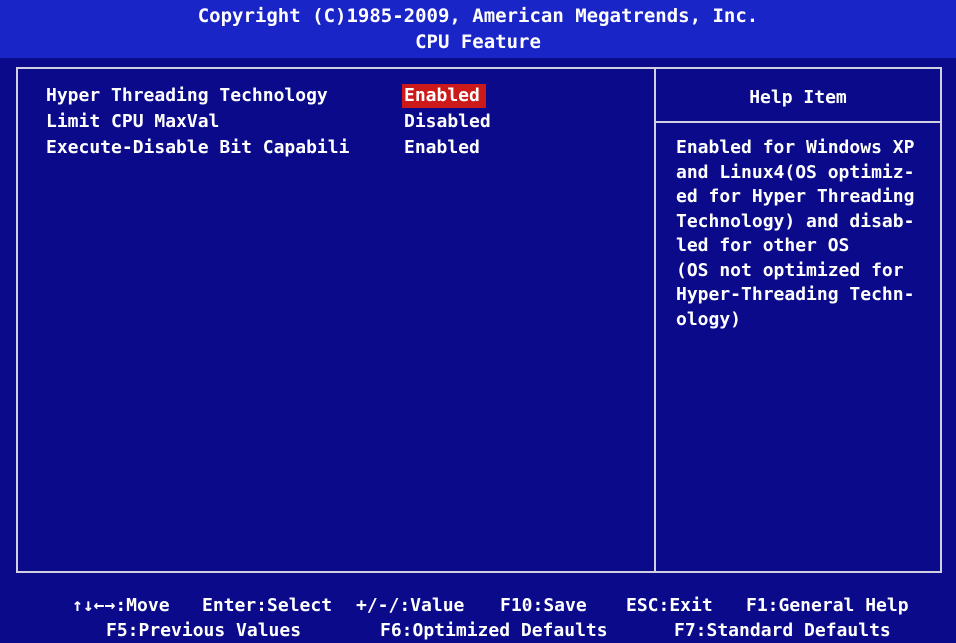  Describe the element at coordinates (795, 147) in the screenshot. I see `help-line: Enabled for Windows XP` at that location.